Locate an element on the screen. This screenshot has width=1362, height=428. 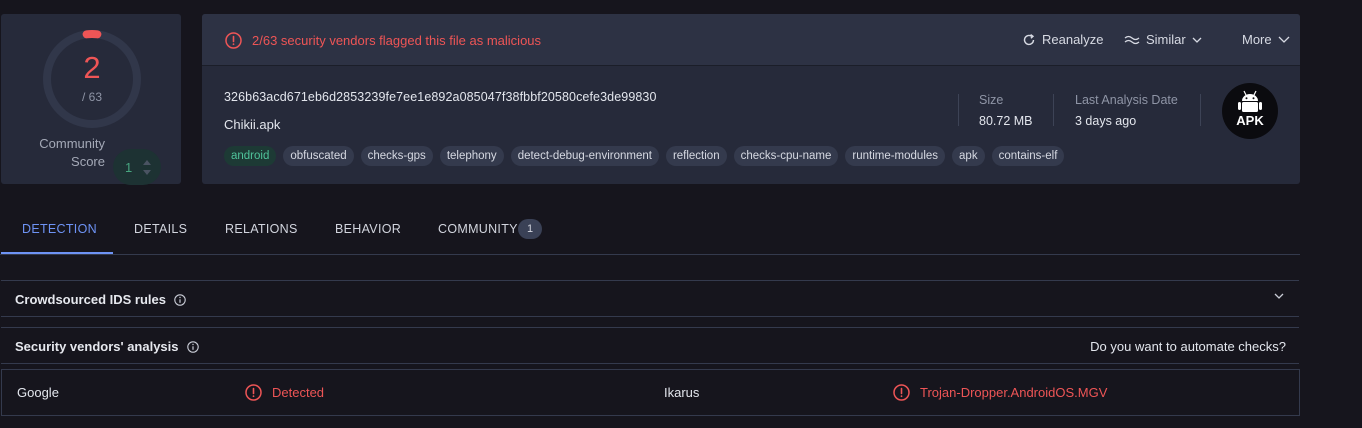
tab-community: COMMUNITY is located at coordinates (478, 229).